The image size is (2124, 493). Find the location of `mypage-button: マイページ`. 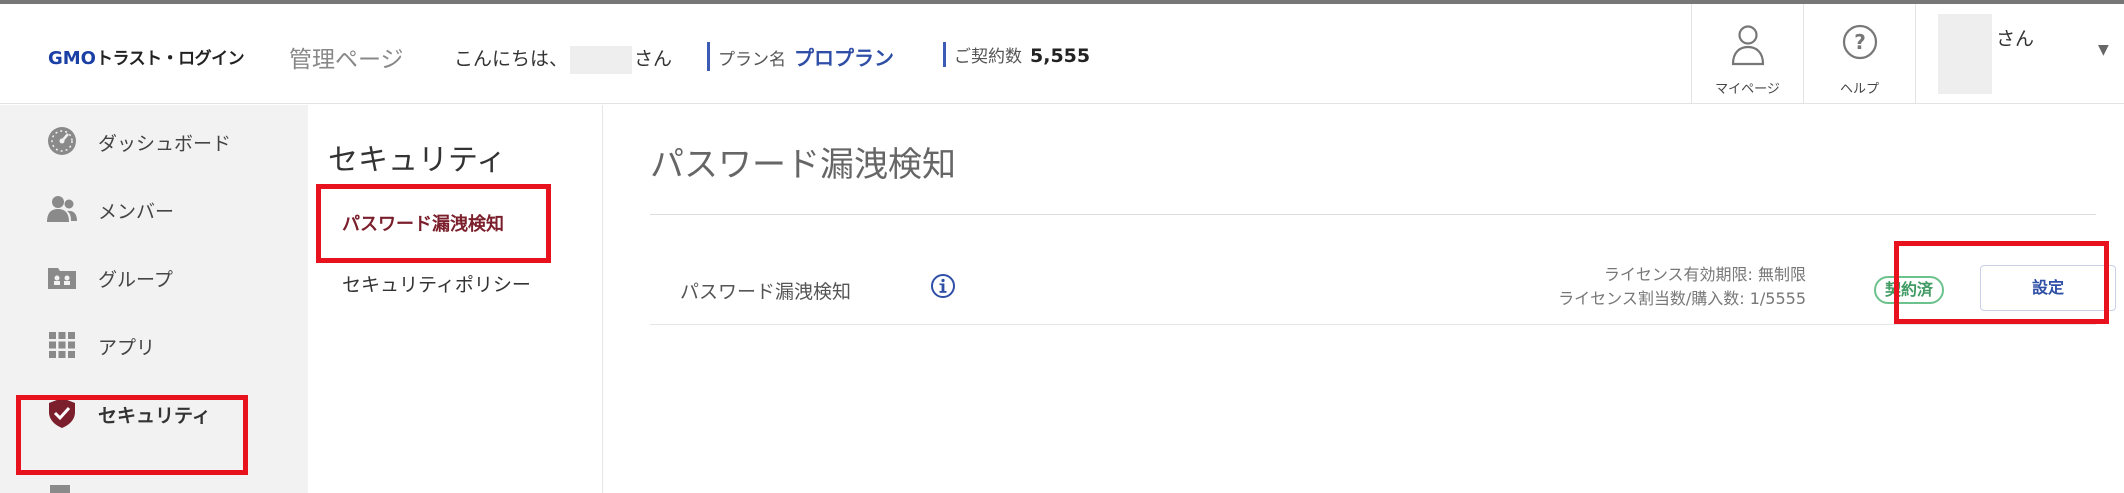

mypage-button: マイページ is located at coordinates (1747, 54).